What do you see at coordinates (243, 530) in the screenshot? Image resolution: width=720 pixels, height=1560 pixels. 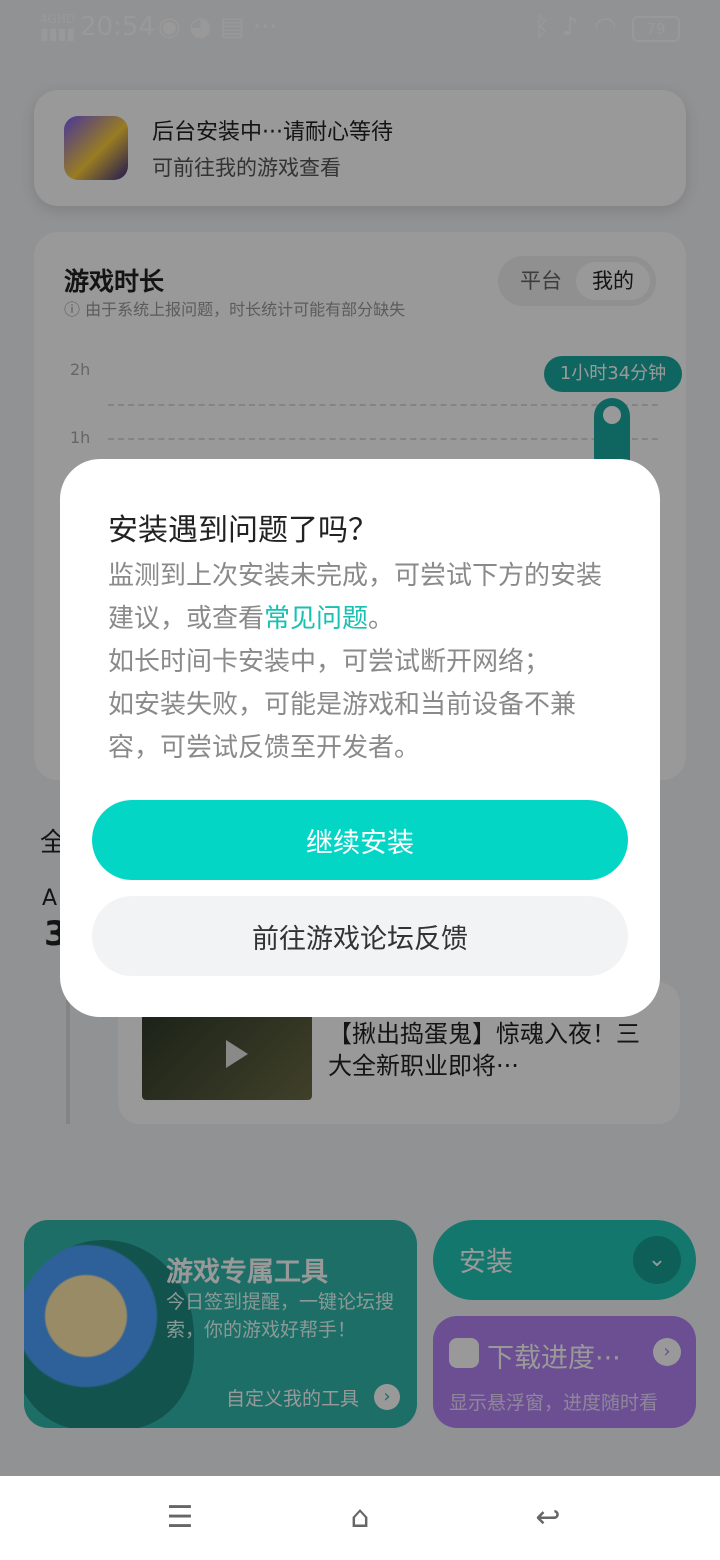 I see `dialog-title: 安装遇到问题了吗？` at bounding box center [243, 530].